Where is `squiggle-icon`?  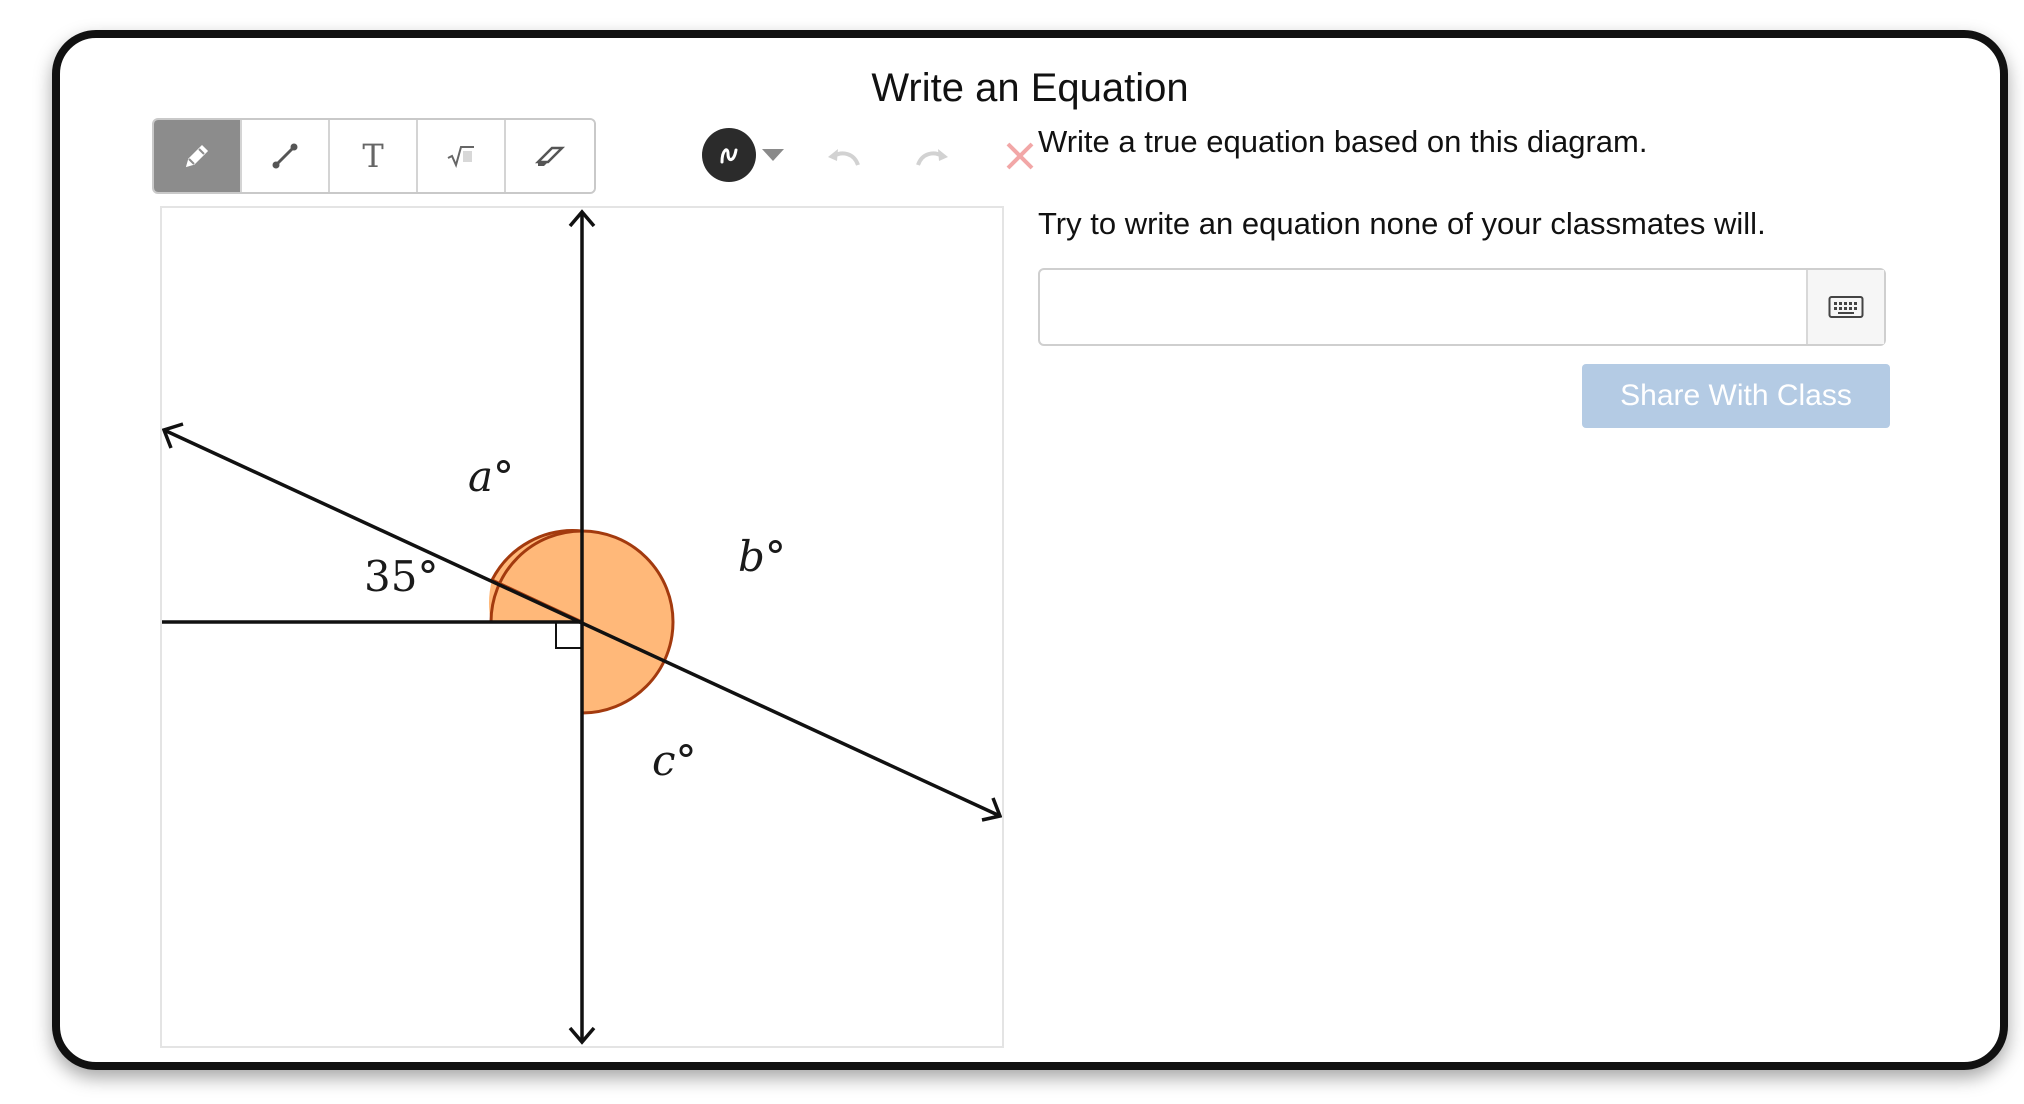
squiggle-icon is located at coordinates (729, 156).